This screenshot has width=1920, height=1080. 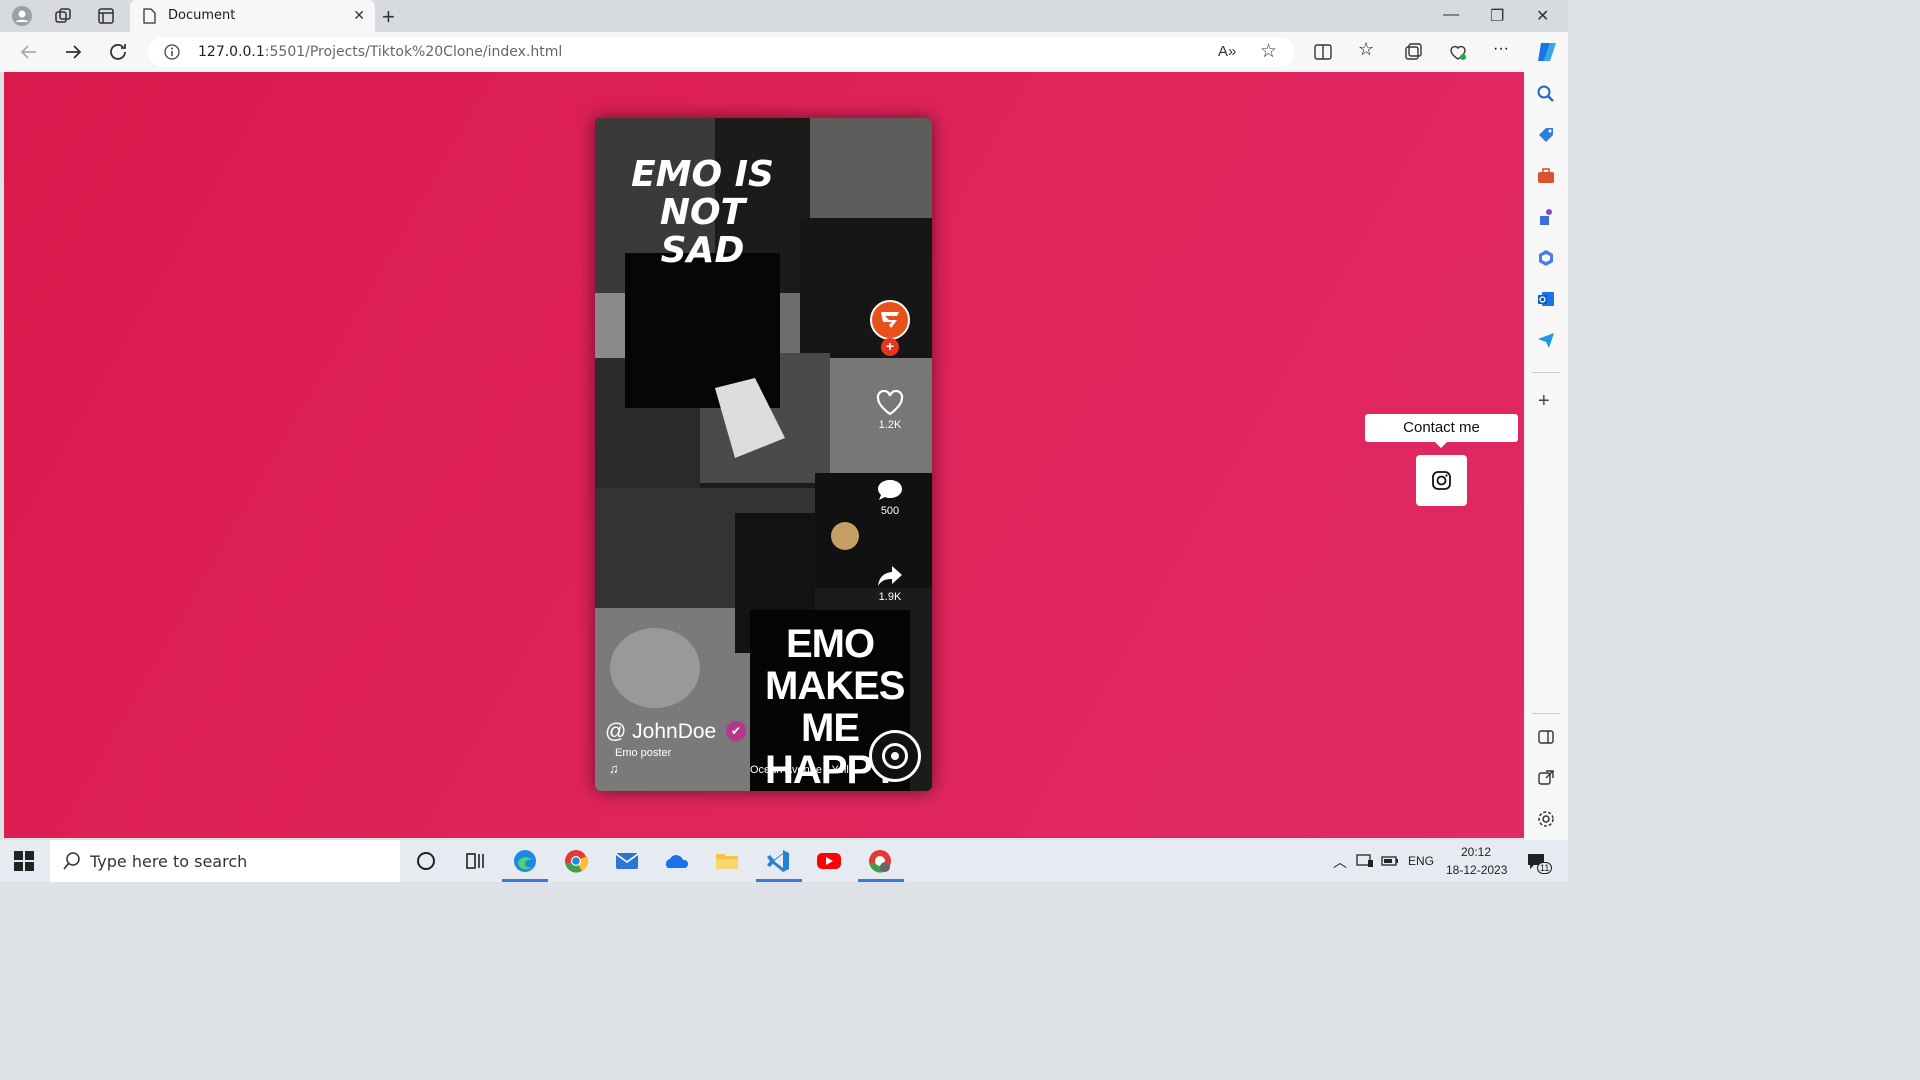 I want to click on notification-count: 11, so click(x=1545, y=868).